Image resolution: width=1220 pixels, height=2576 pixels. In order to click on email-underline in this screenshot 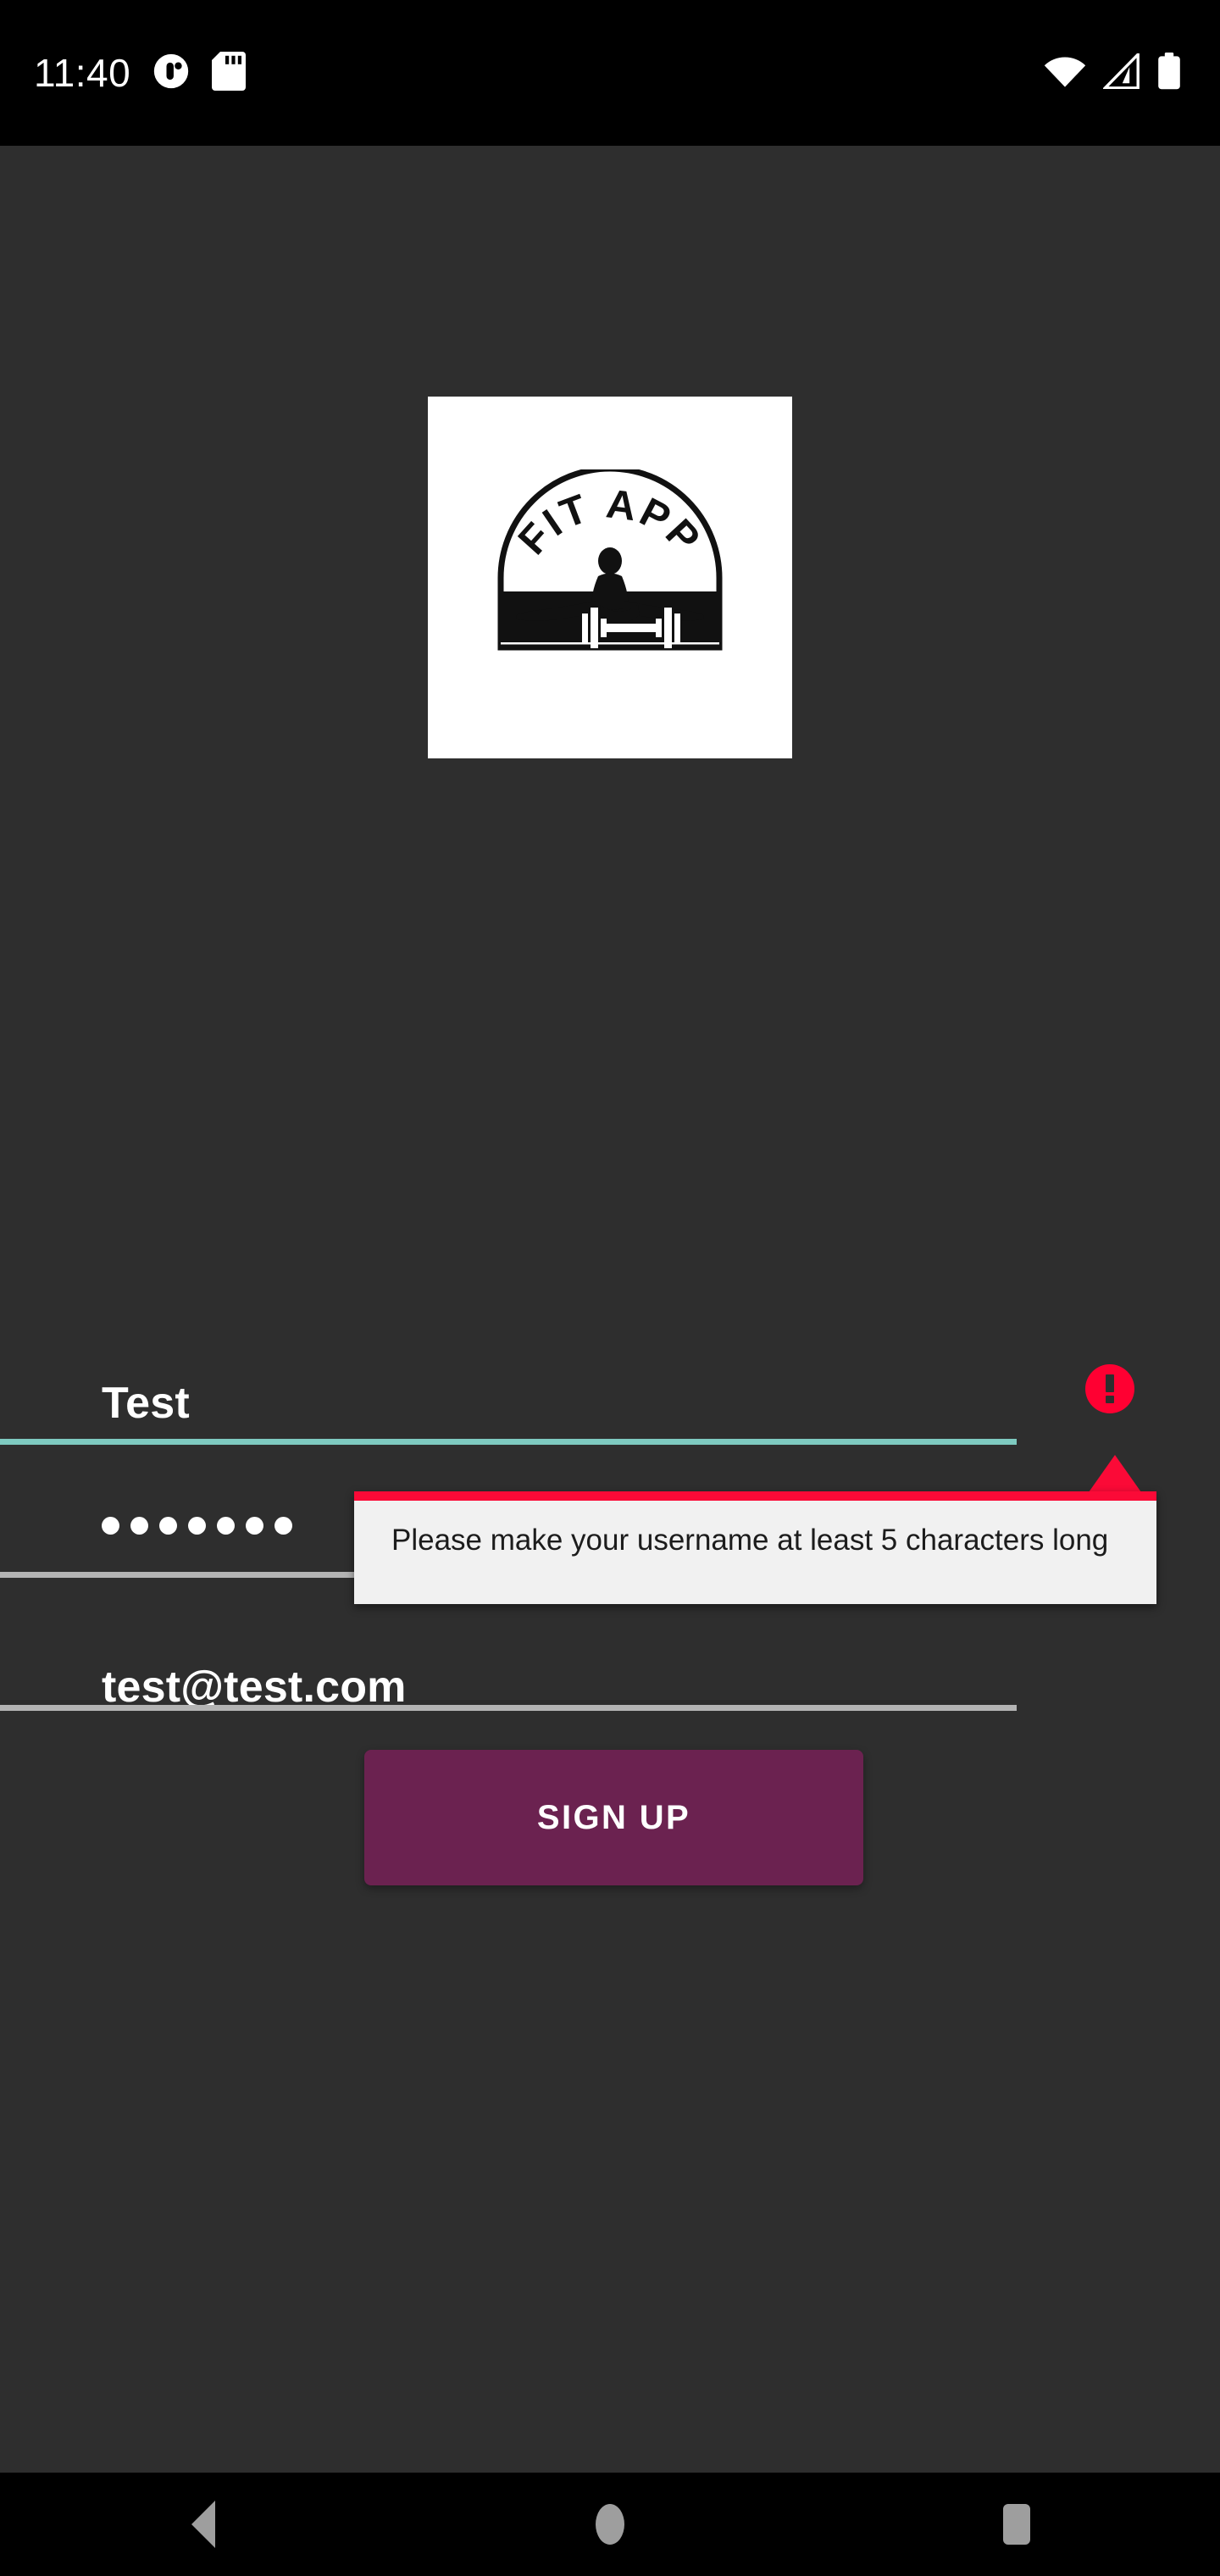, I will do `click(508, 1708)`.